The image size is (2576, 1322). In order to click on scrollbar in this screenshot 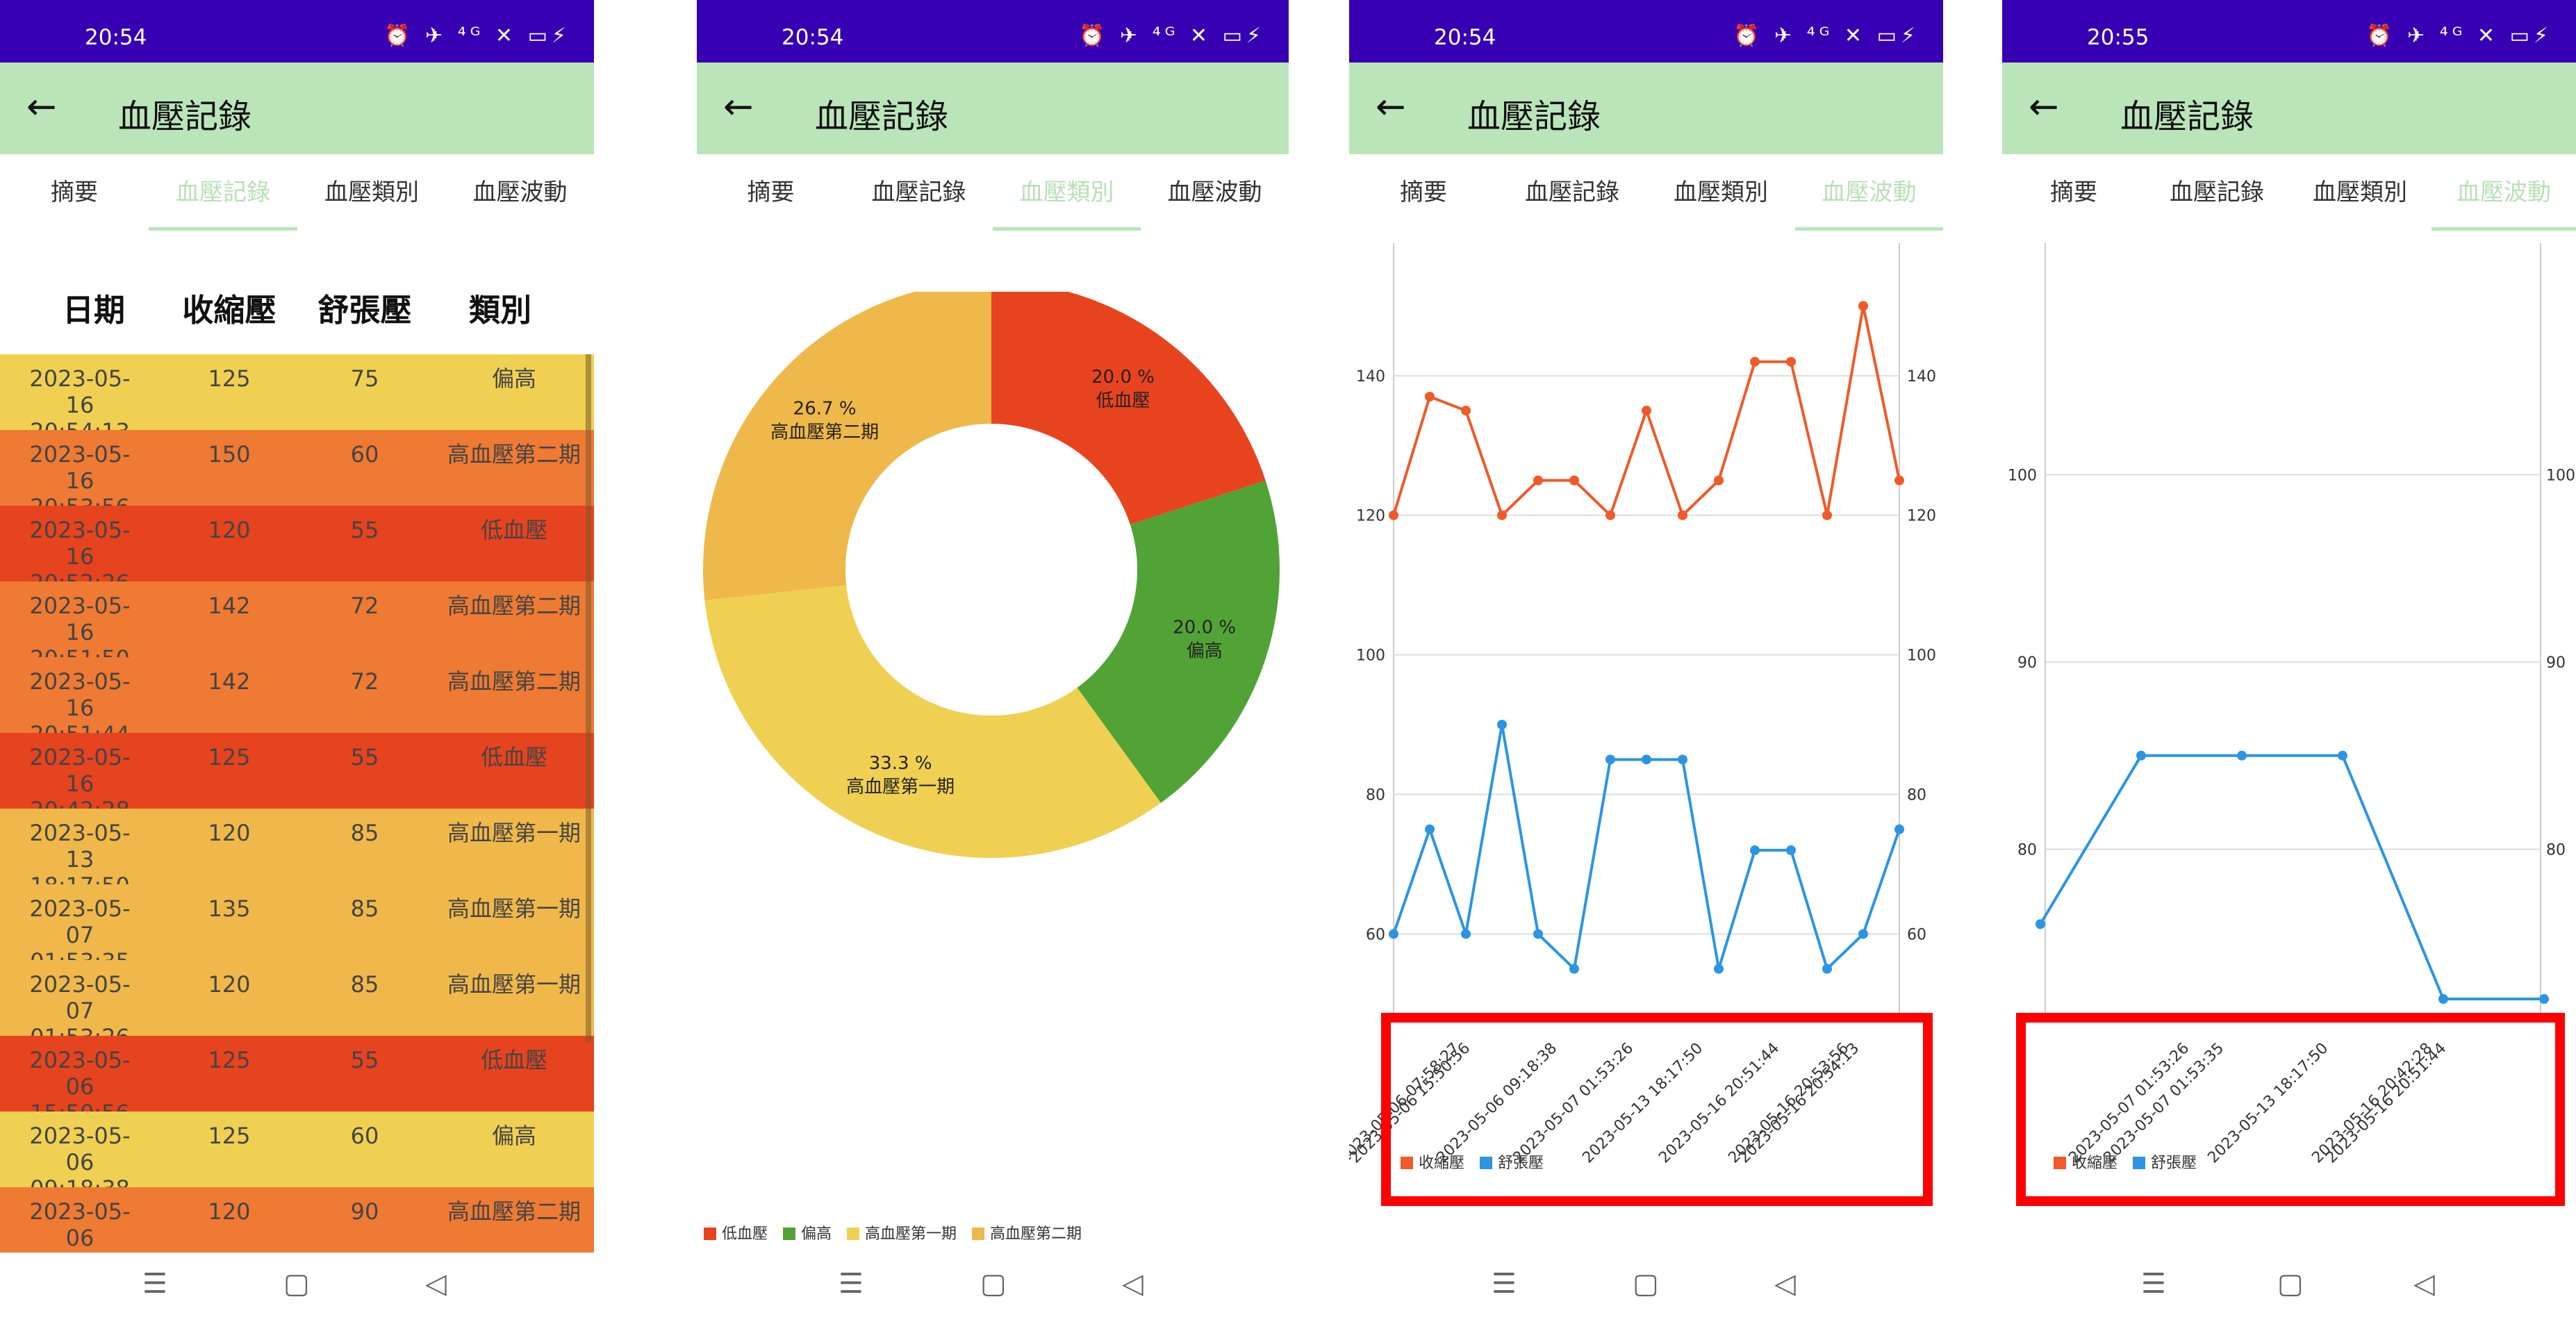, I will do `click(588, 698)`.